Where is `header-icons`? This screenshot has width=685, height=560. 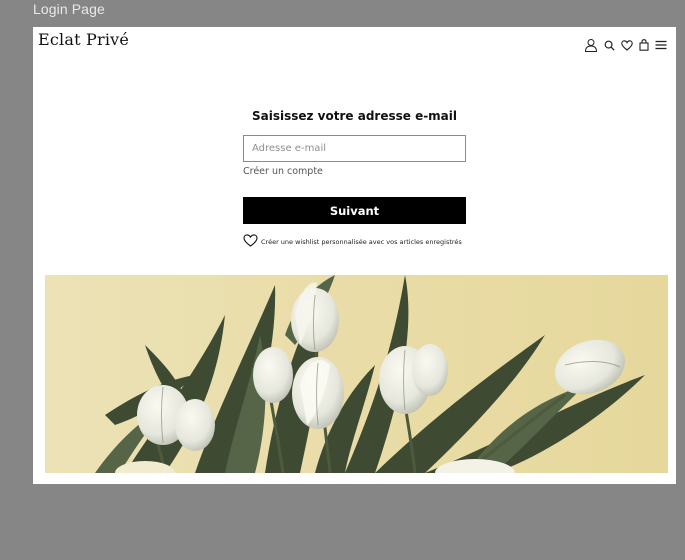 header-icons is located at coordinates (625, 45).